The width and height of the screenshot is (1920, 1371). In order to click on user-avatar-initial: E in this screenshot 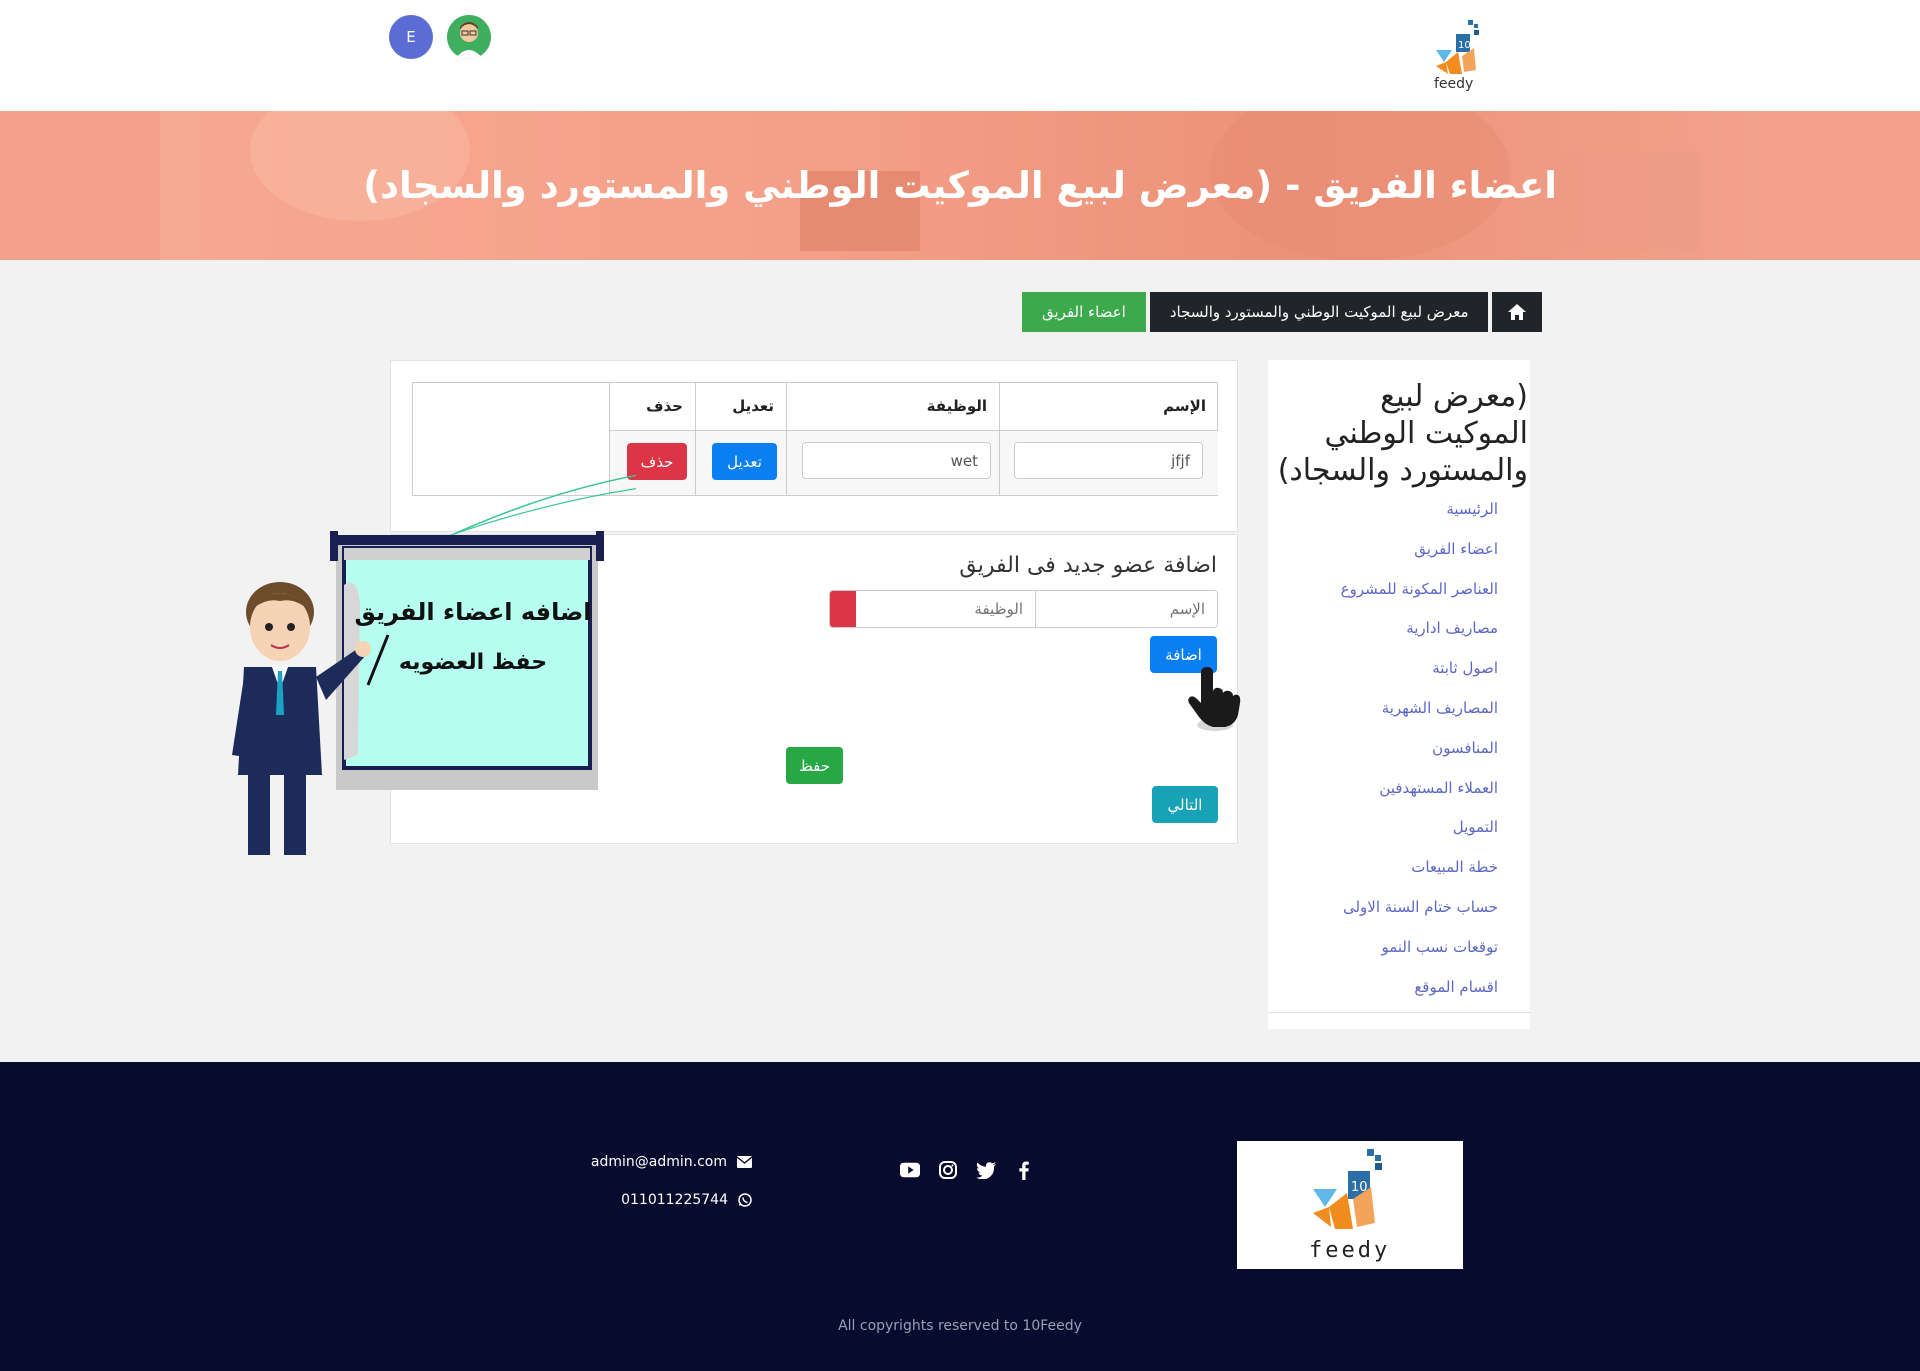, I will do `click(411, 37)`.